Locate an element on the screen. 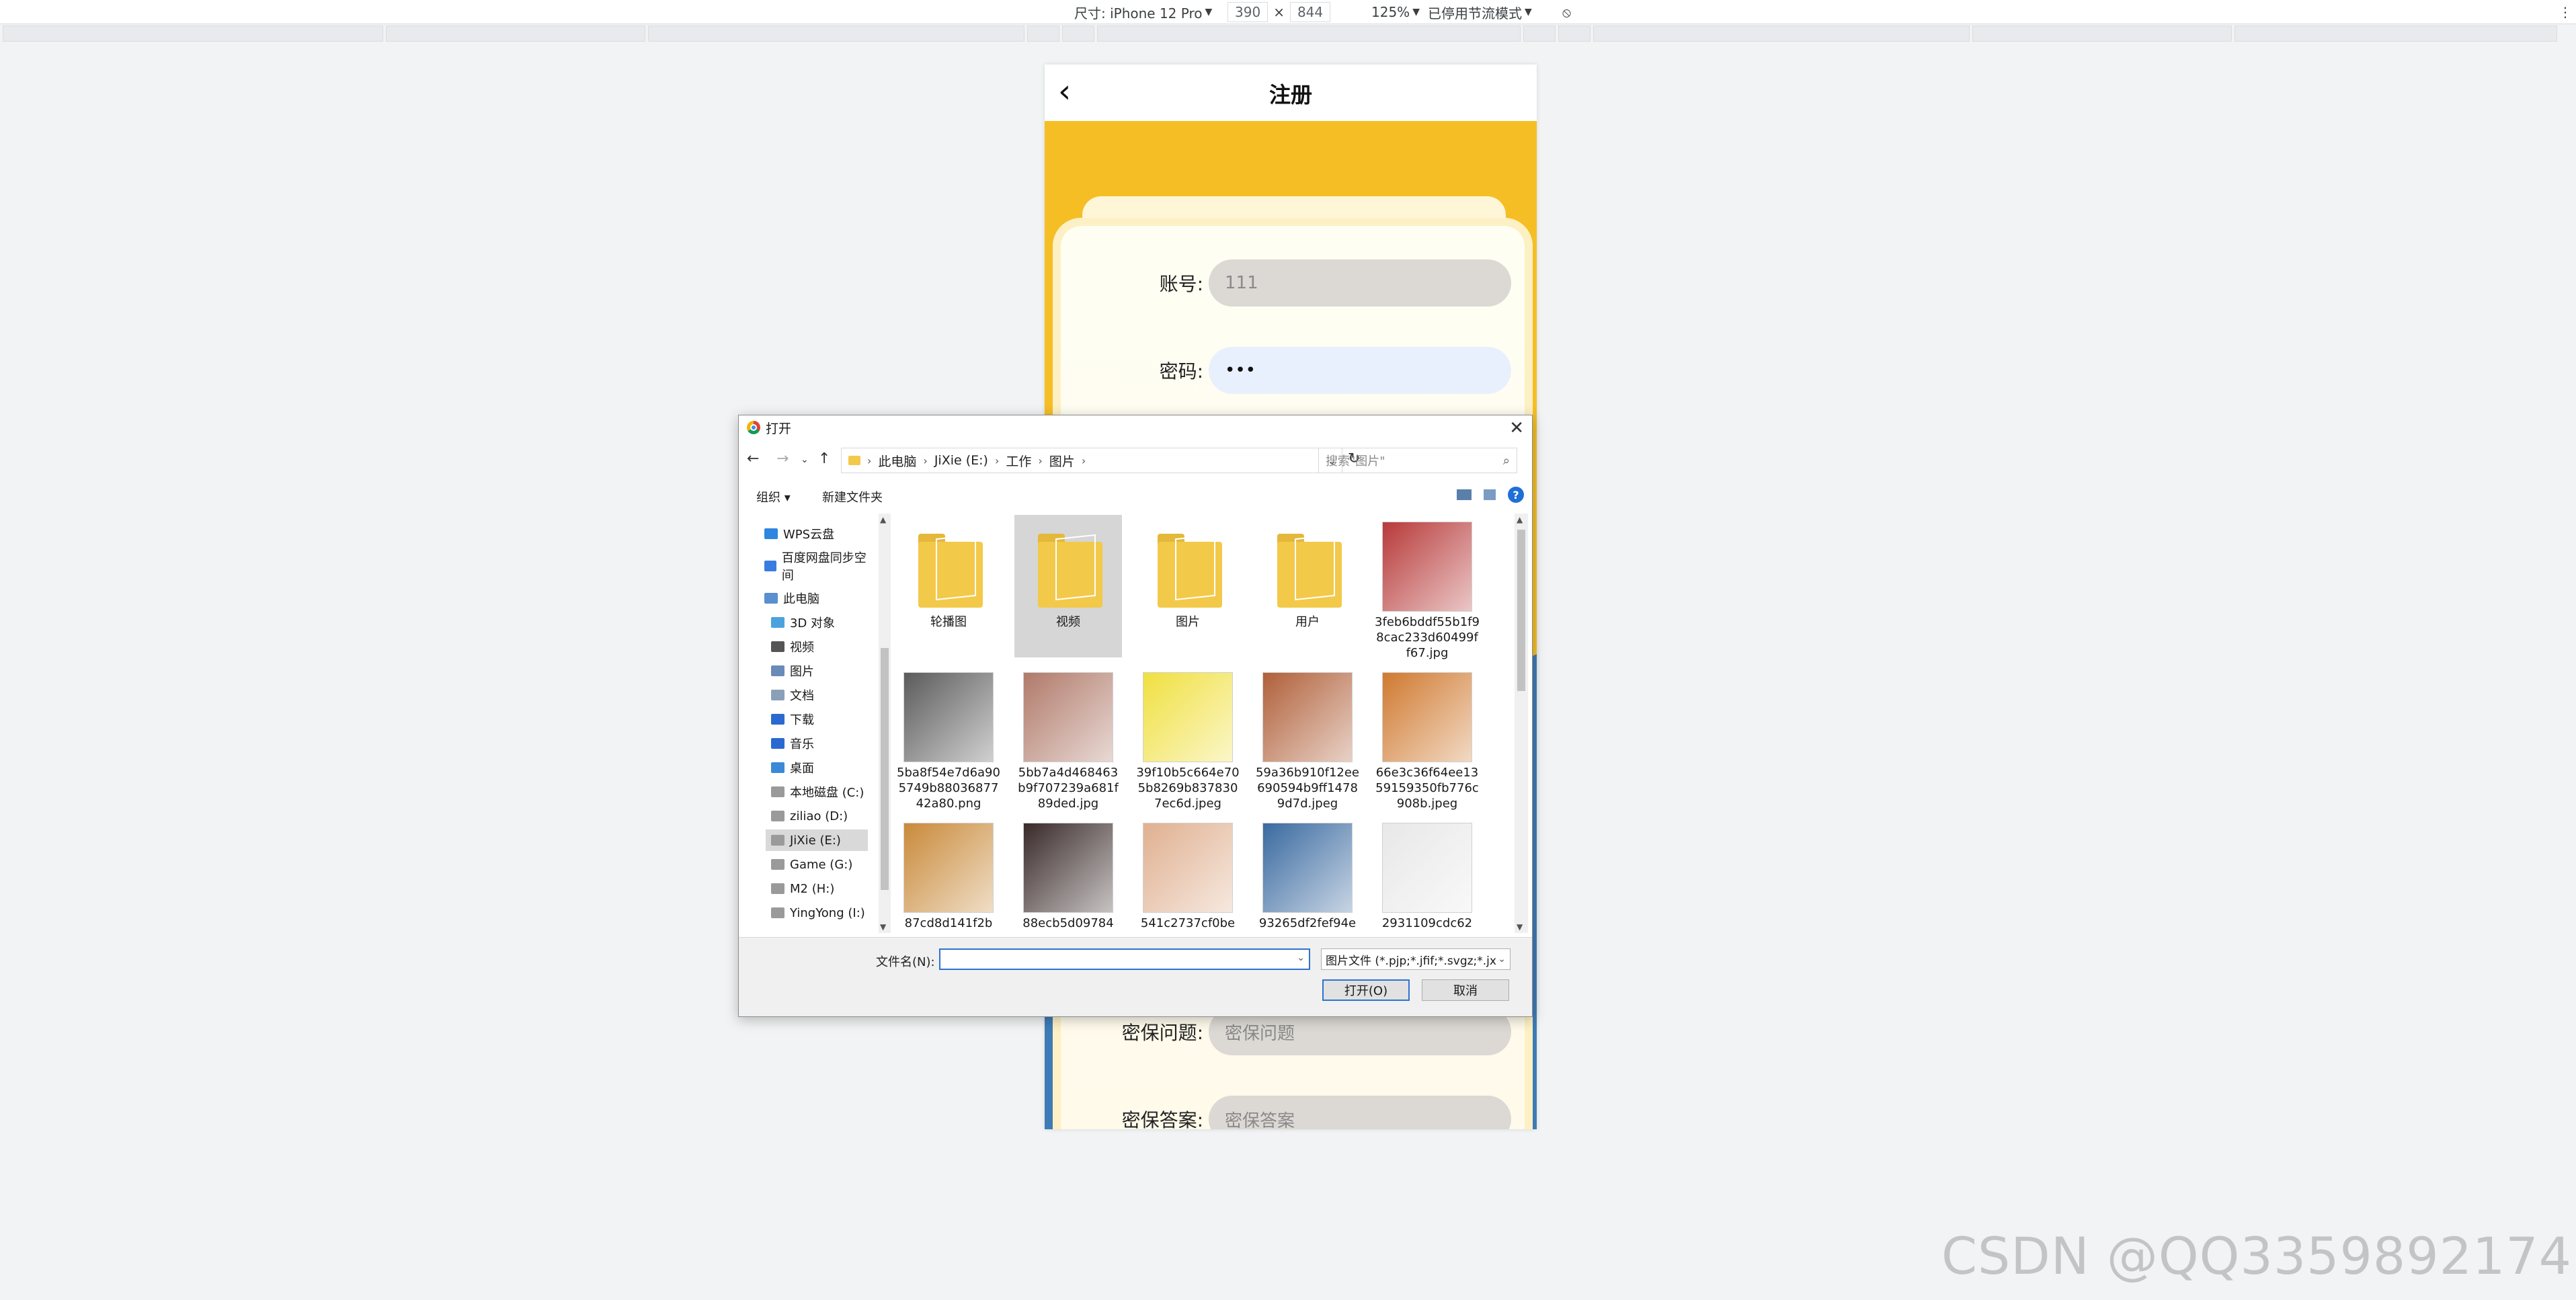 This screenshot has width=2576, height=1300. nav-item: 3D 对象 is located at coordinates (817, 622).